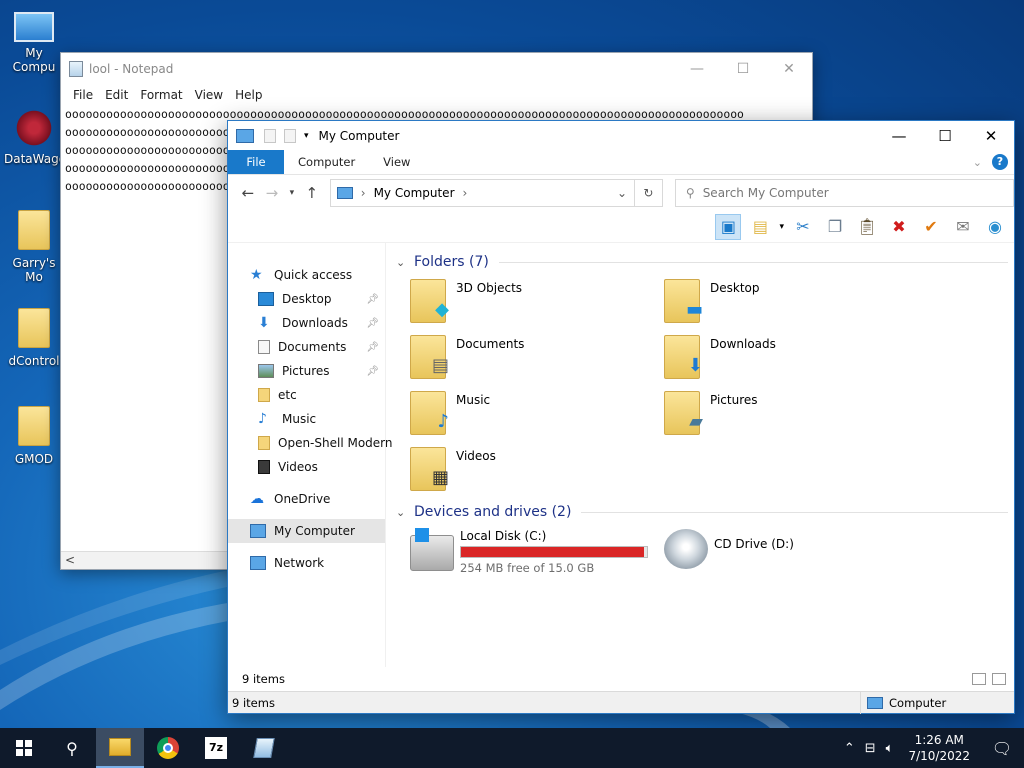 This screenshot has height=768, width=1024. What do you see at coordinates (791, 303) in the screenshot?
I see `folder-tile-desktop: ▬ Desktop` at bounding box center [791, 303].